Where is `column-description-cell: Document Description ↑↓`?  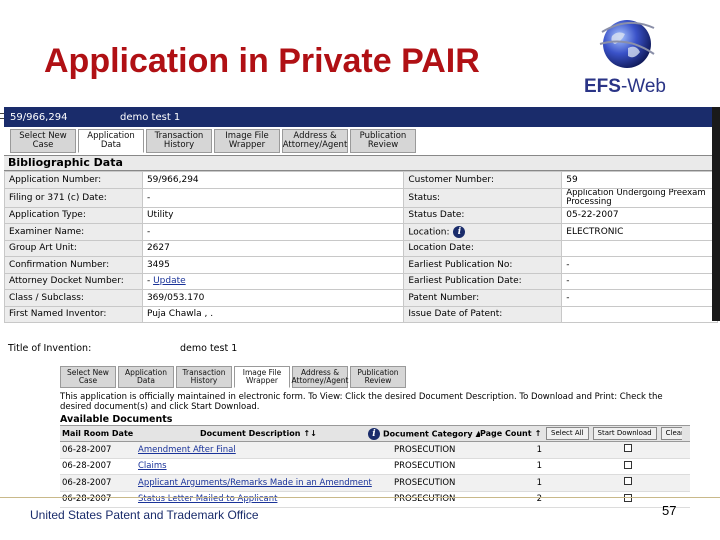 column-description-cell: Document Description ↑↓ is located at coordinates (253, 433).